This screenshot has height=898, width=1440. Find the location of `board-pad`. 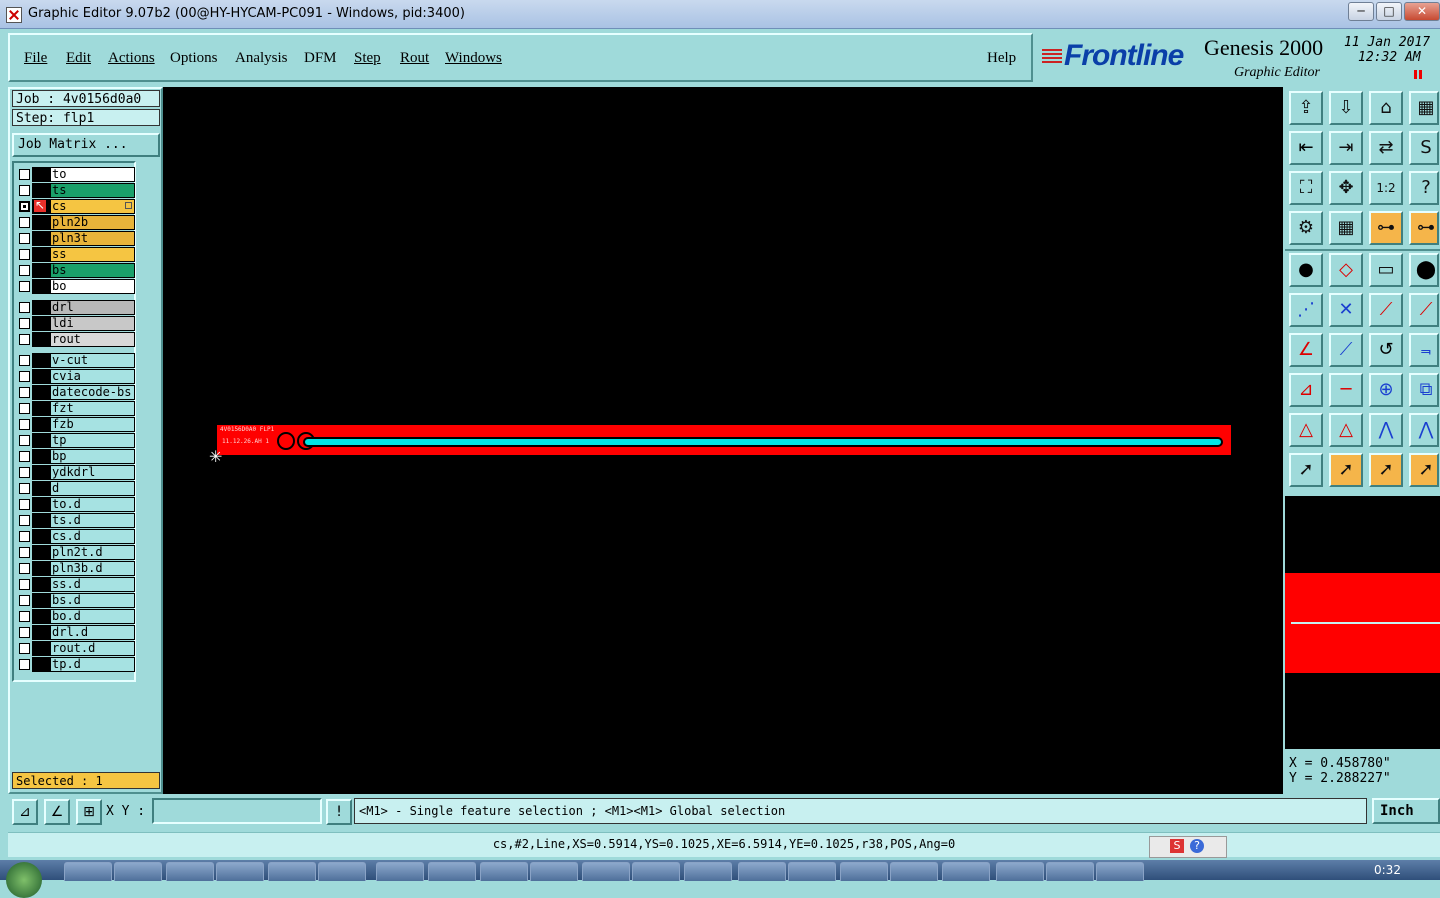

board-pad is located at coordinates (286, 441).